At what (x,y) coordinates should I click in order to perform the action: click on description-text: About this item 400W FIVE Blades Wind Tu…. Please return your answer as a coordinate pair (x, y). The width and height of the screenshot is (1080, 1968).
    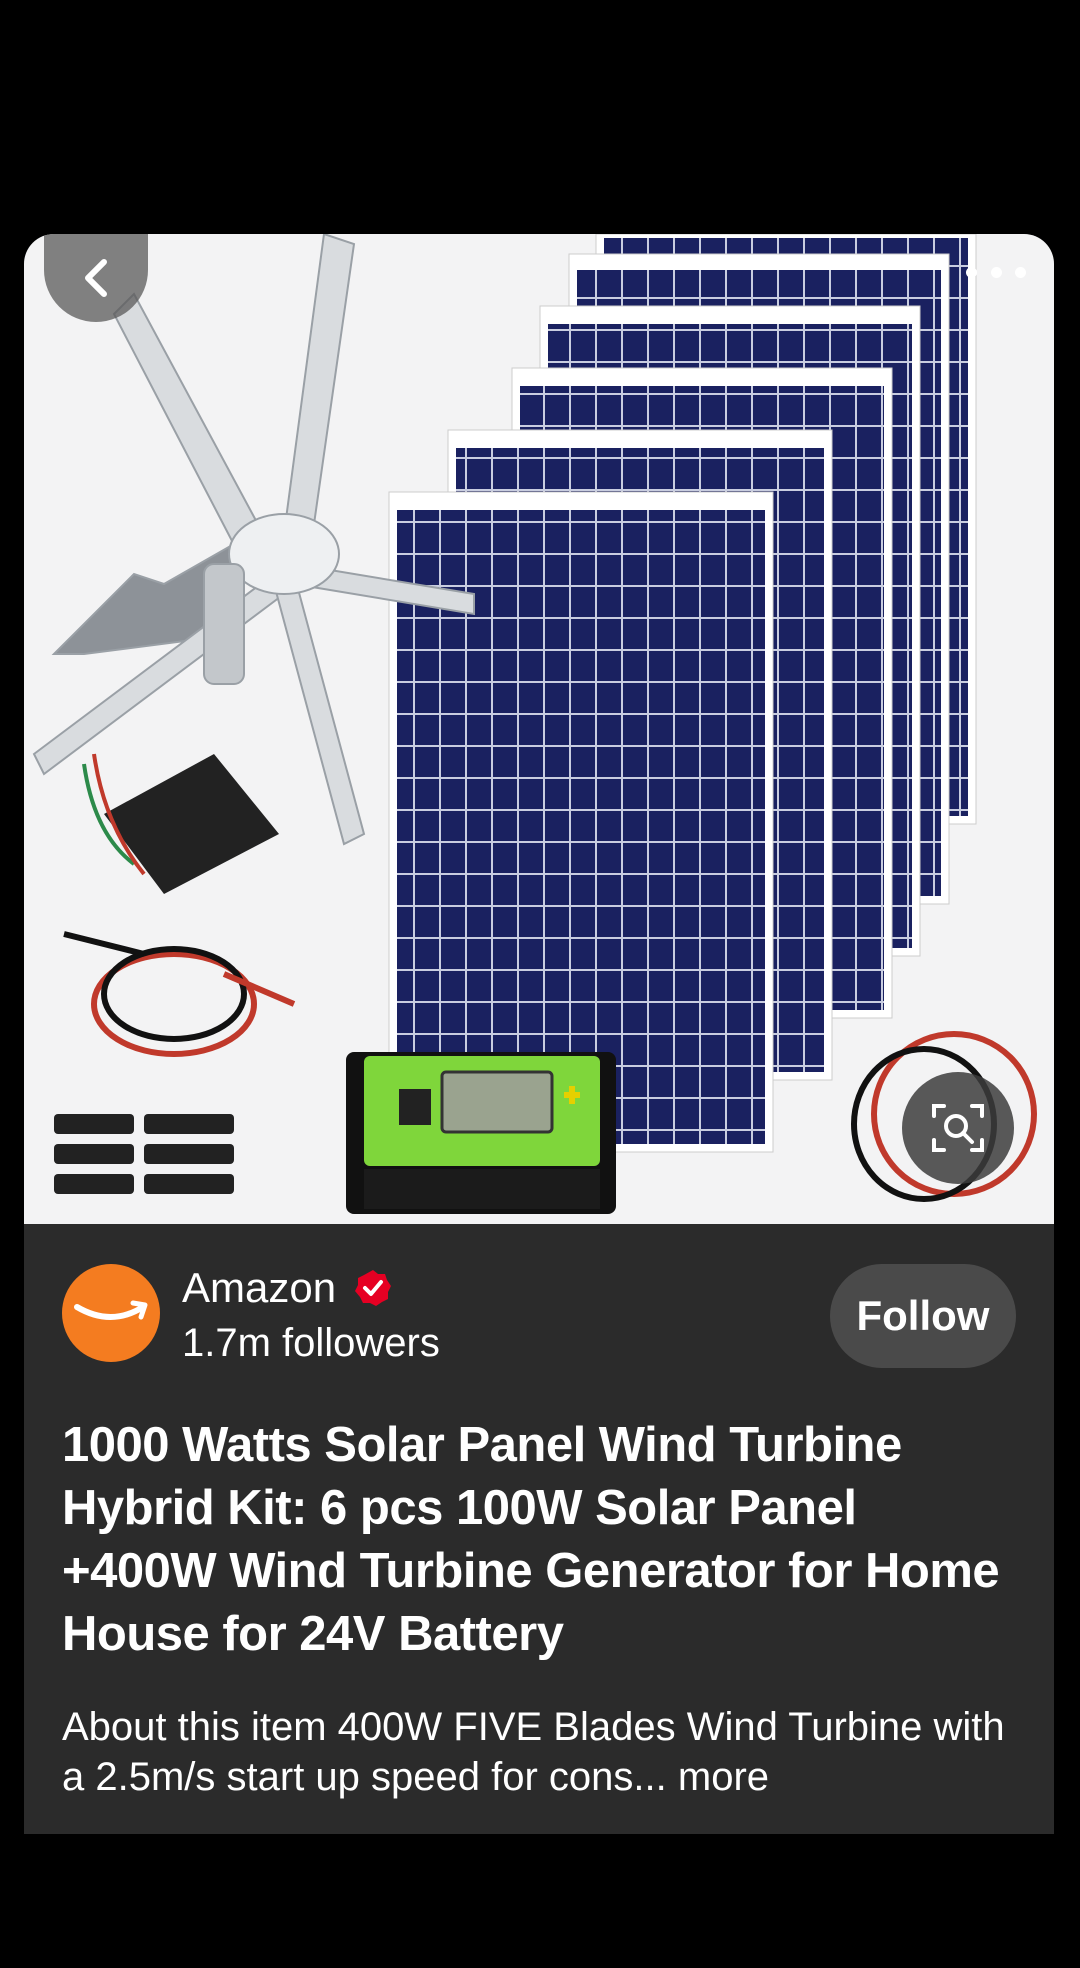
    Looking at the image, I should click on (533, 1752).